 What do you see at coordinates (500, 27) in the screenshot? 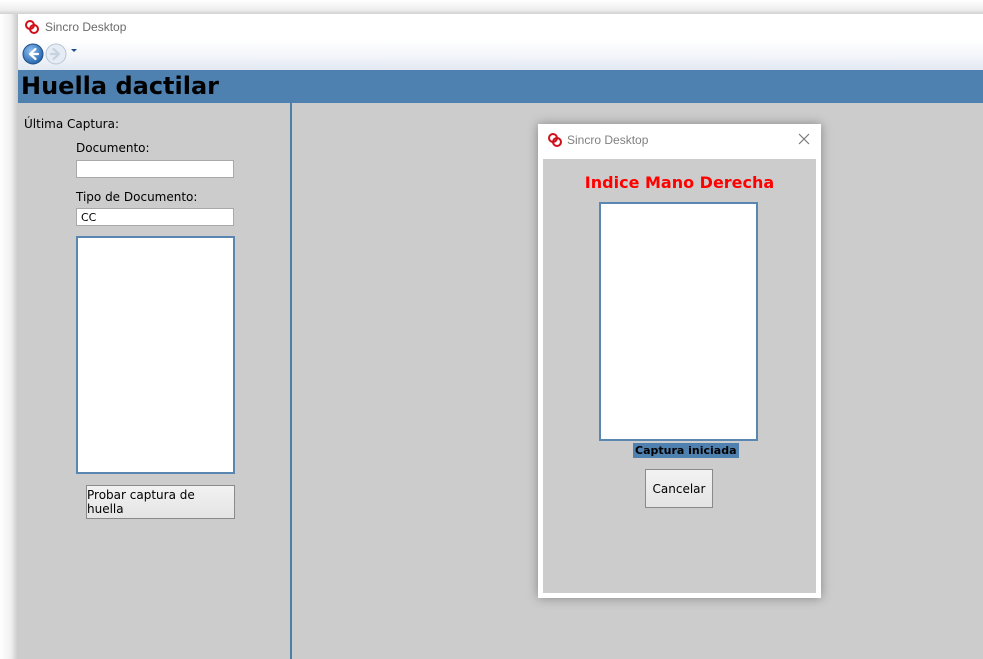
I see `window-titlebar: Sincro Desktop` at bounding box center [500, 27].